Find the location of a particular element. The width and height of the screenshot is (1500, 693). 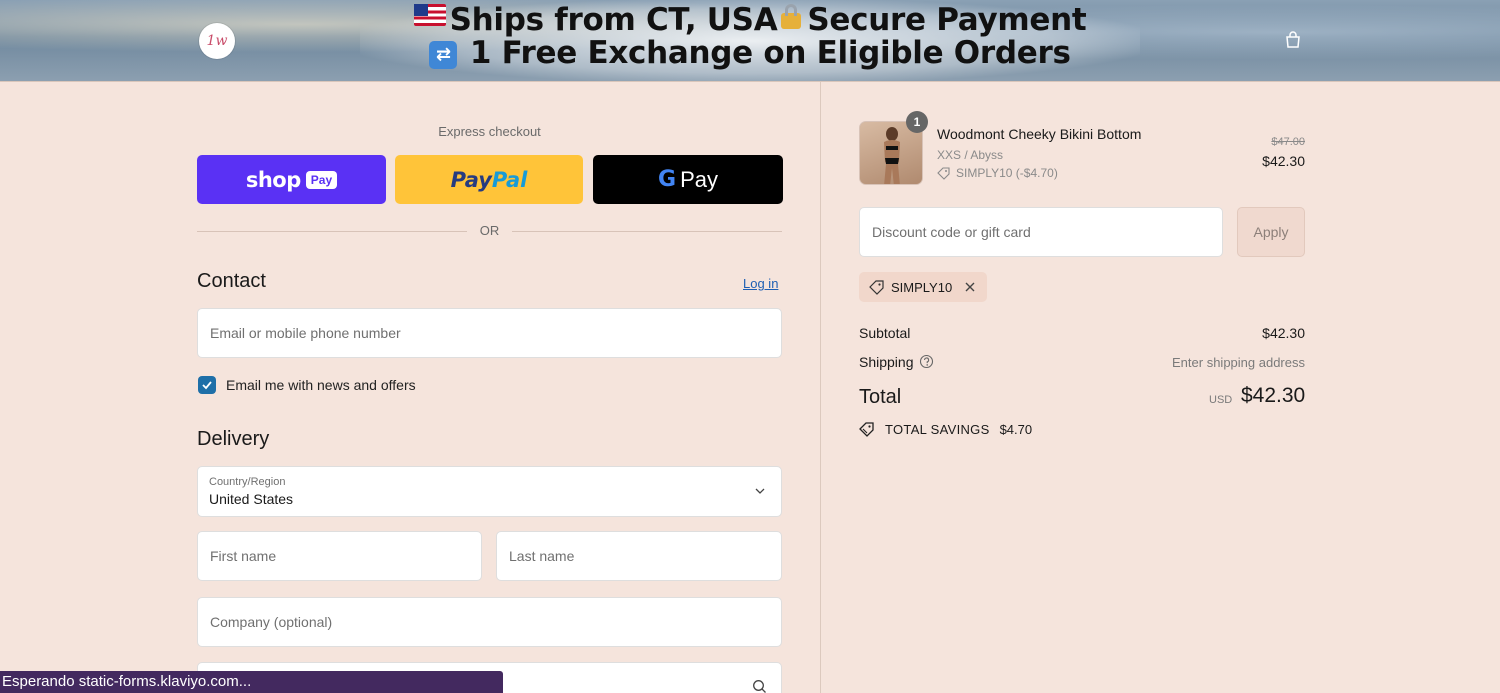

paypal-word-a: Pay is located at coordinates (471, 179).